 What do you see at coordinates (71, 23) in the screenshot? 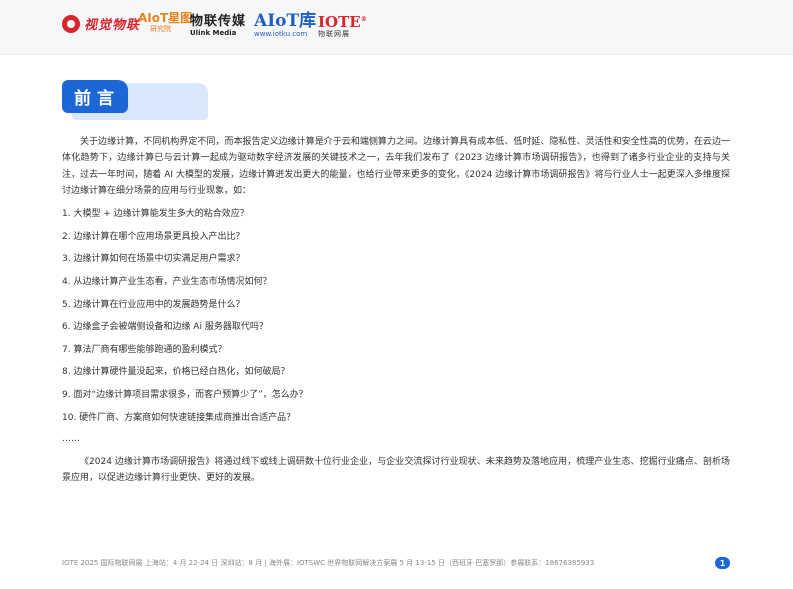
I see `eye-icon` at bounding box center [71, 23].